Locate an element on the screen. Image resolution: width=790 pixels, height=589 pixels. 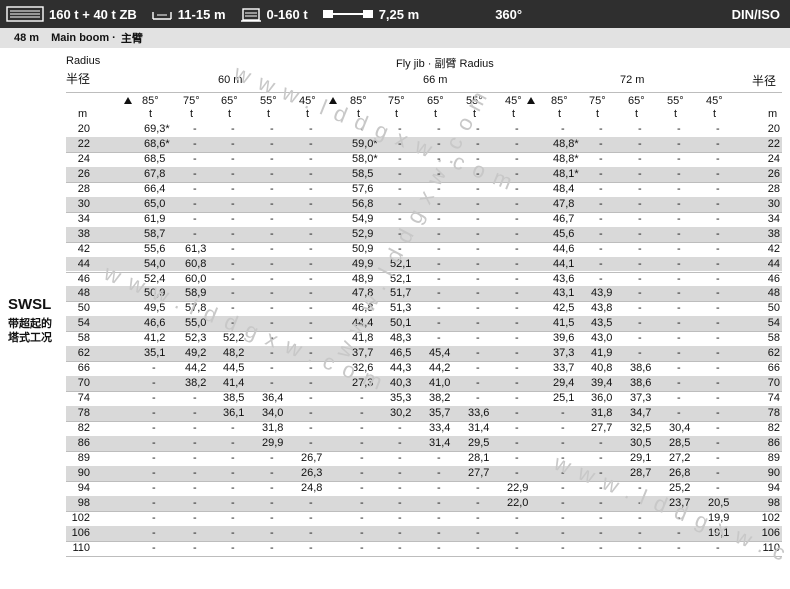
table-cell: 68,5 is located at coordinates (155, 158).